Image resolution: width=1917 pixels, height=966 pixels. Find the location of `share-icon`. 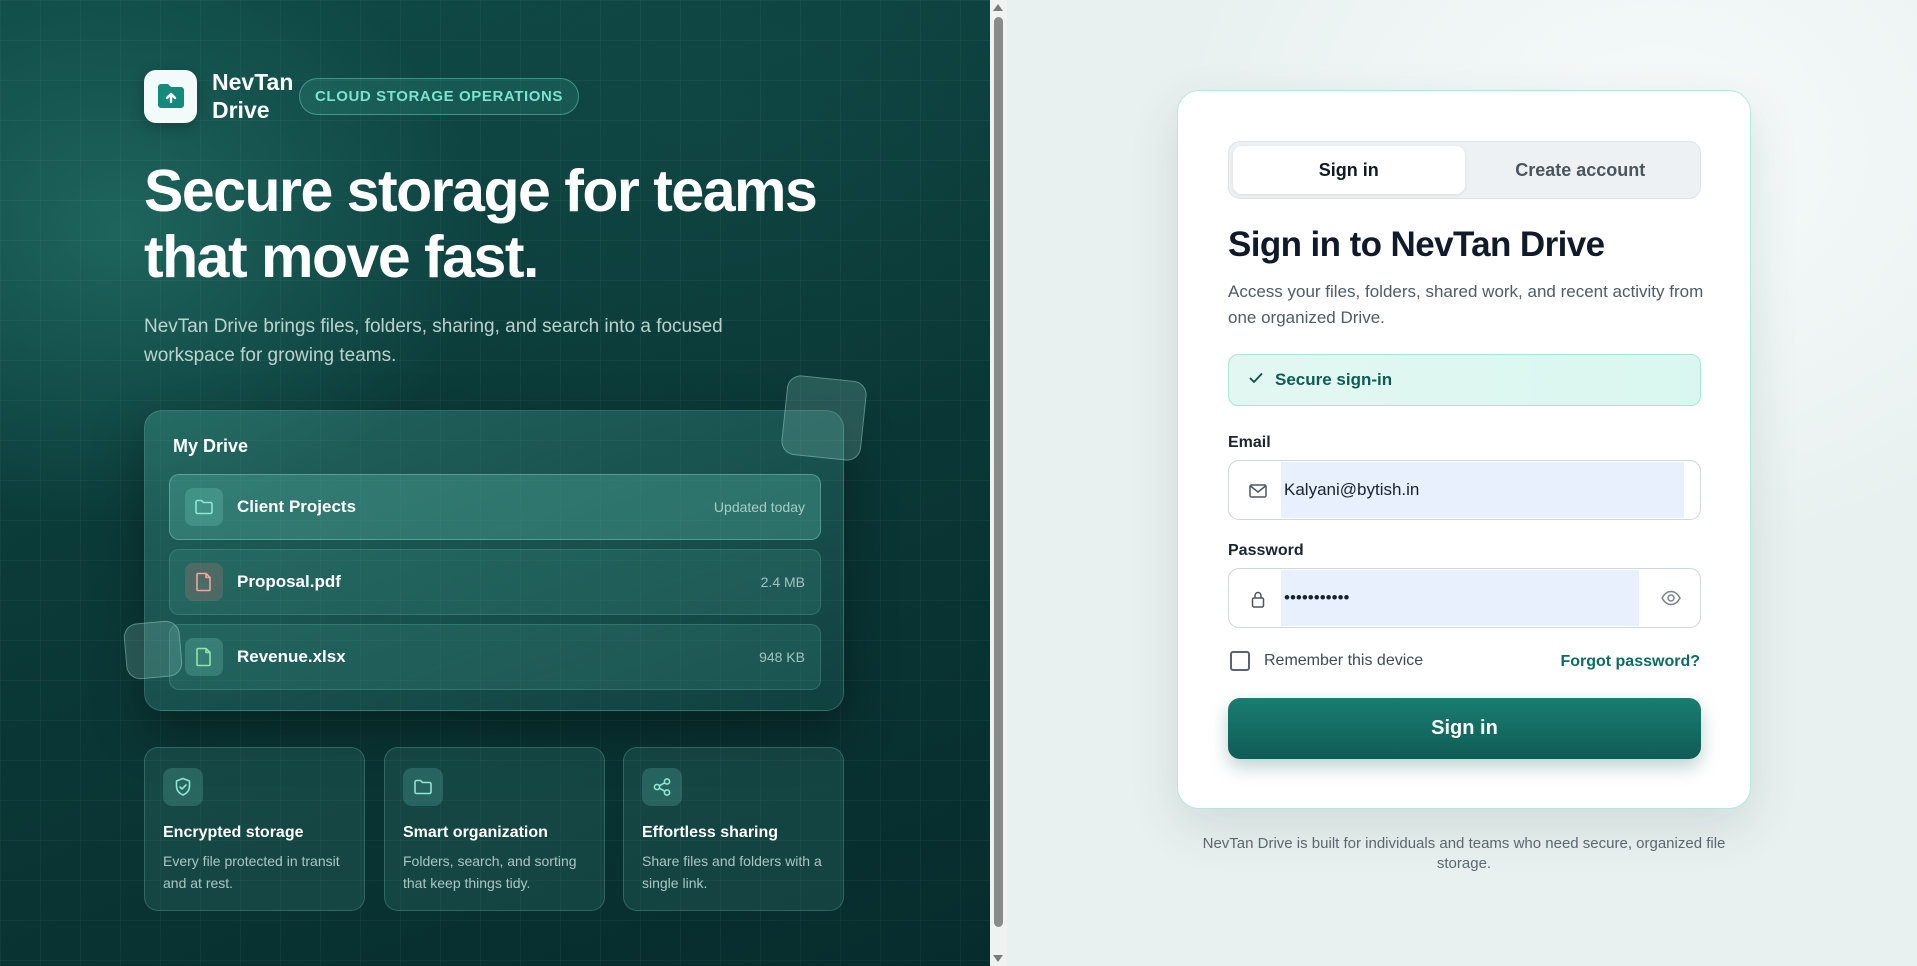

share-icon is located at coordinates (662, 787).